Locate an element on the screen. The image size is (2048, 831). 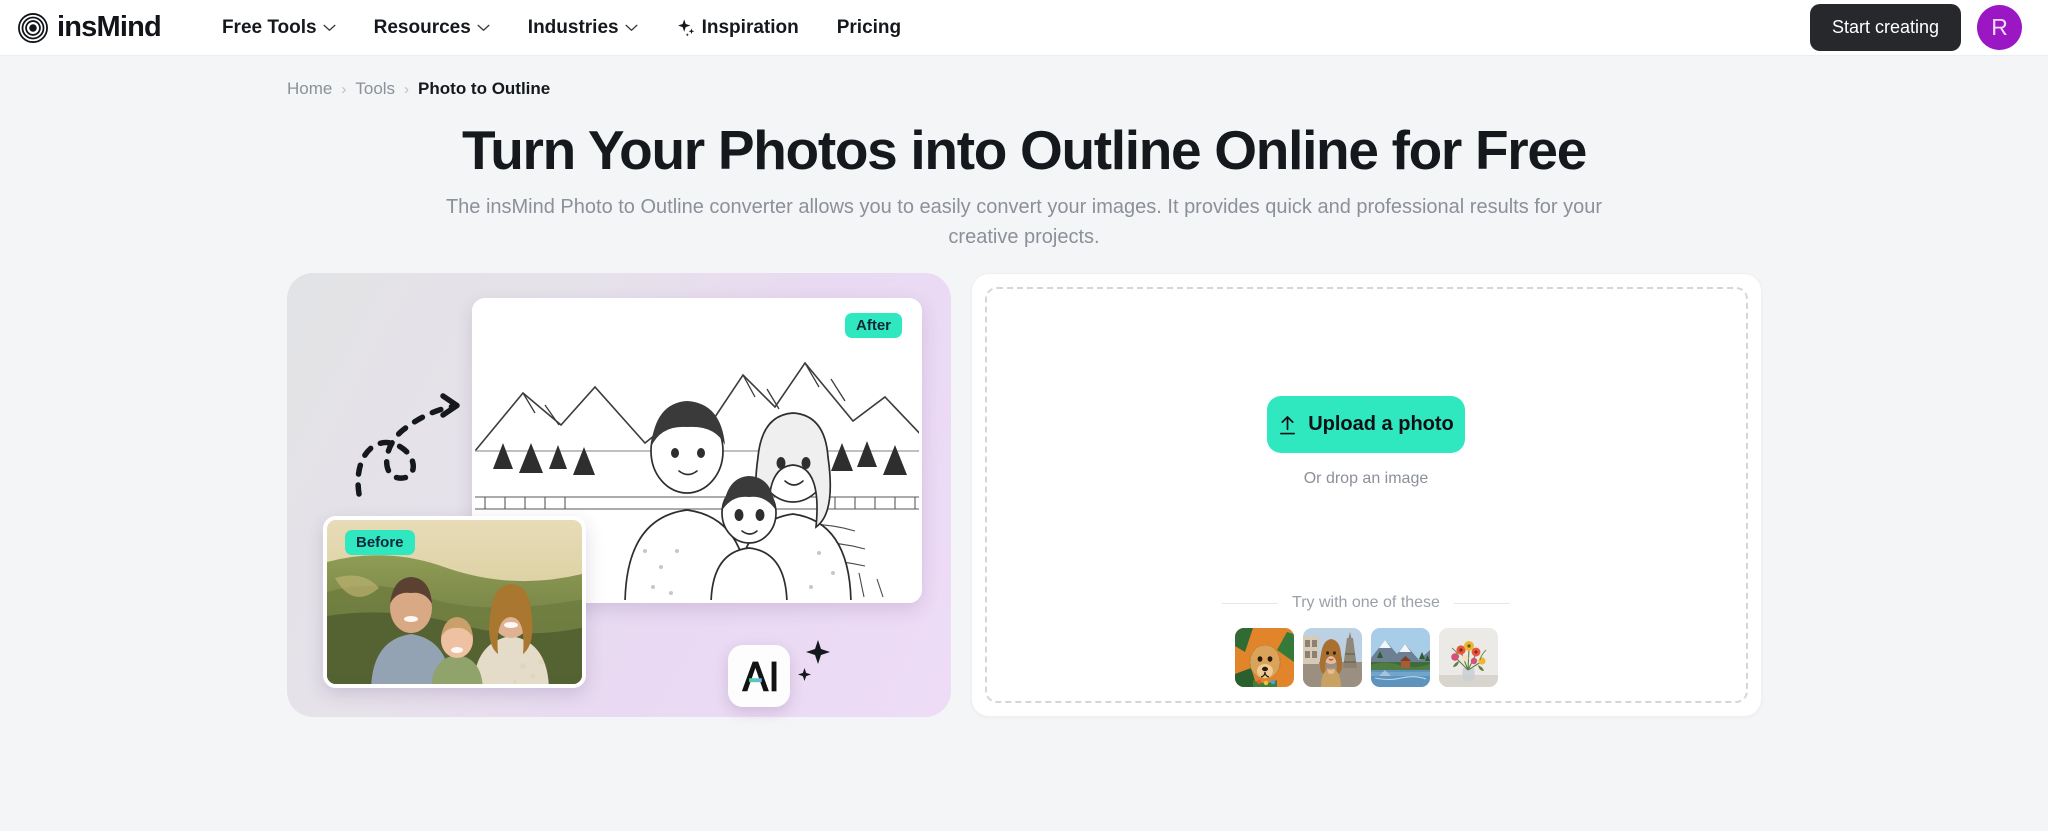
after-badge: After is located at coordinates (874, 325).